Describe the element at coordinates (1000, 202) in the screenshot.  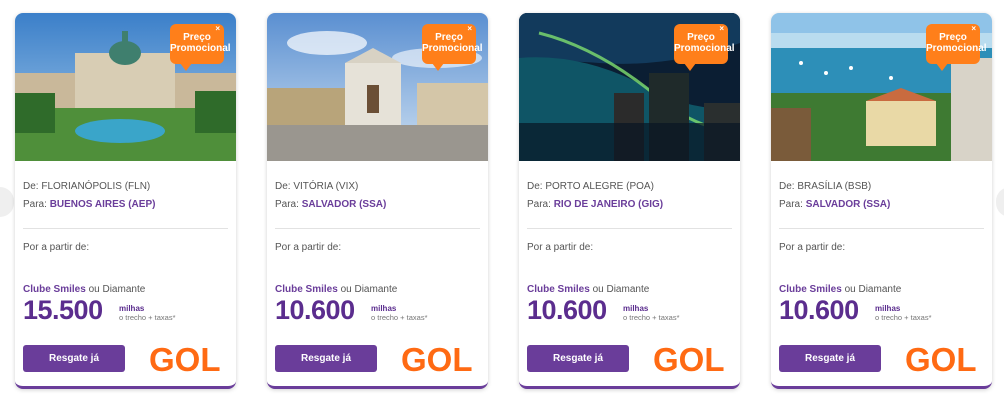
I see `carousel-next-button` at that location.